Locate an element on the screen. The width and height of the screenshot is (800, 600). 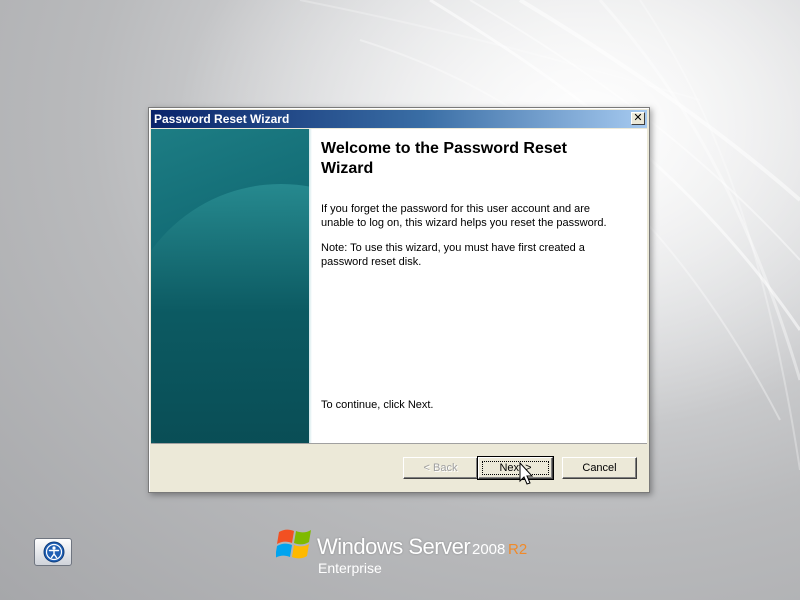
product-release: R2 is located at coordinates (518, 549).